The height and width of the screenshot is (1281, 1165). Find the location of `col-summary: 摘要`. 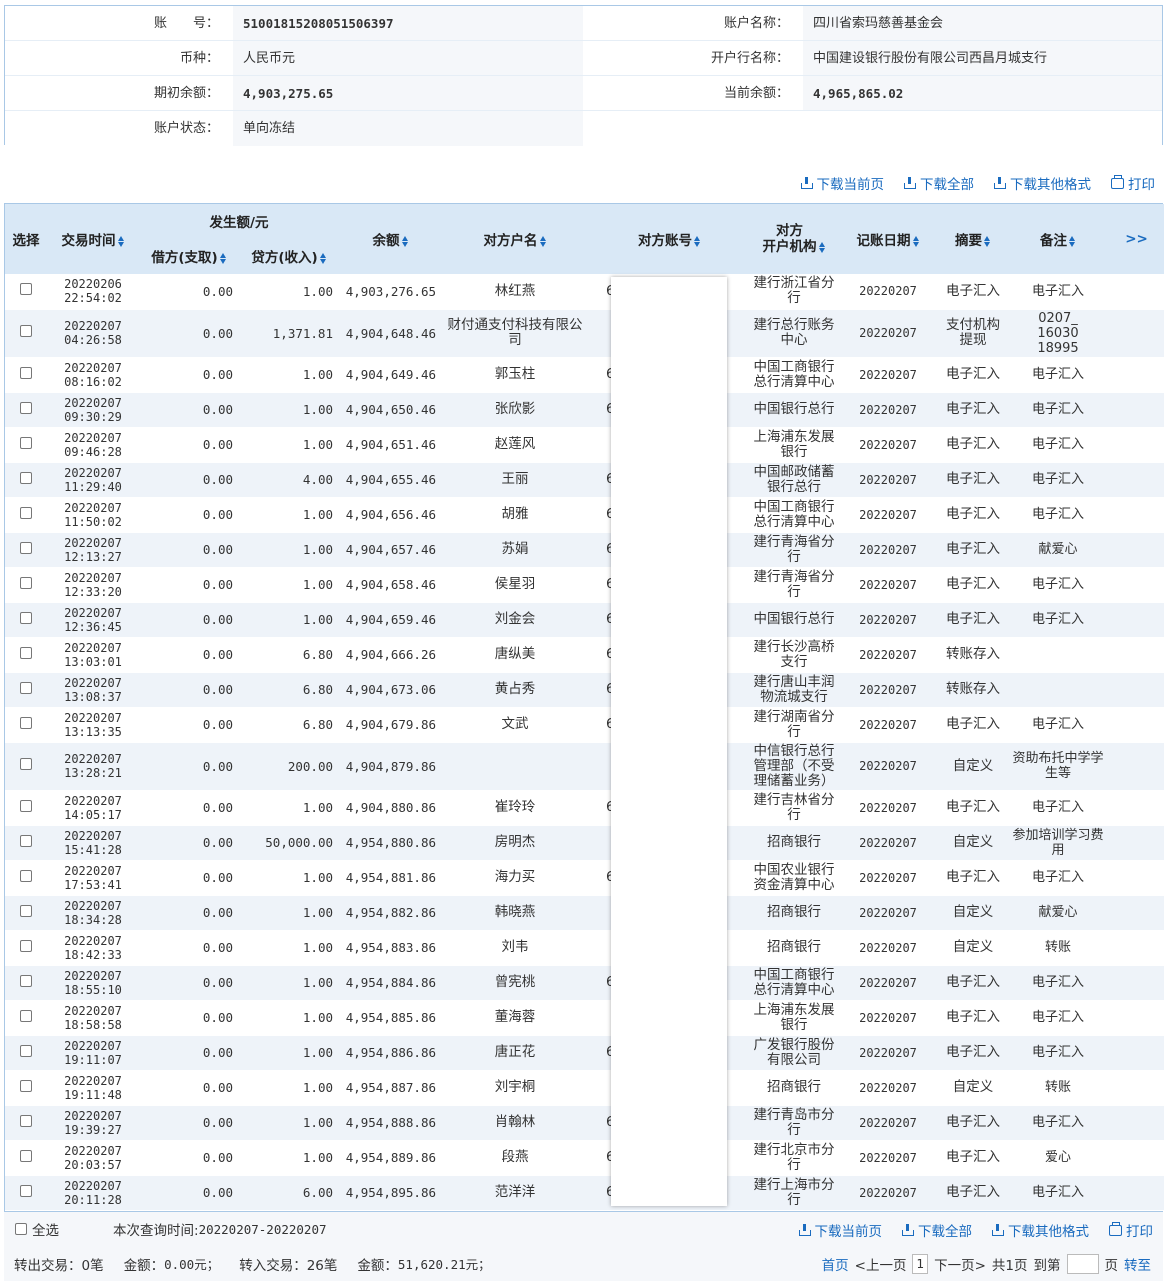

col-summary: 摘要 is located at coordinates (973, 239).